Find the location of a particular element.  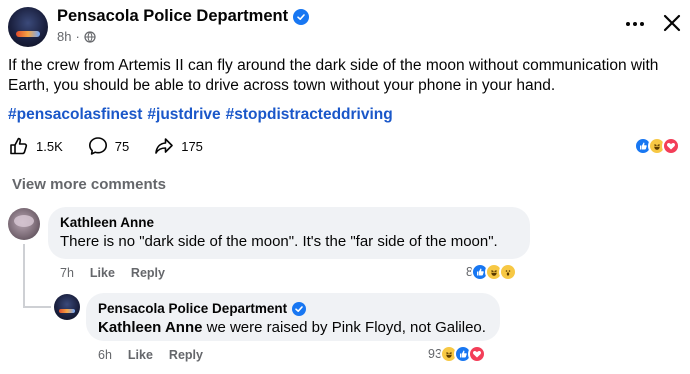

thumbs-up-icon is located at coordinates (19, 146).